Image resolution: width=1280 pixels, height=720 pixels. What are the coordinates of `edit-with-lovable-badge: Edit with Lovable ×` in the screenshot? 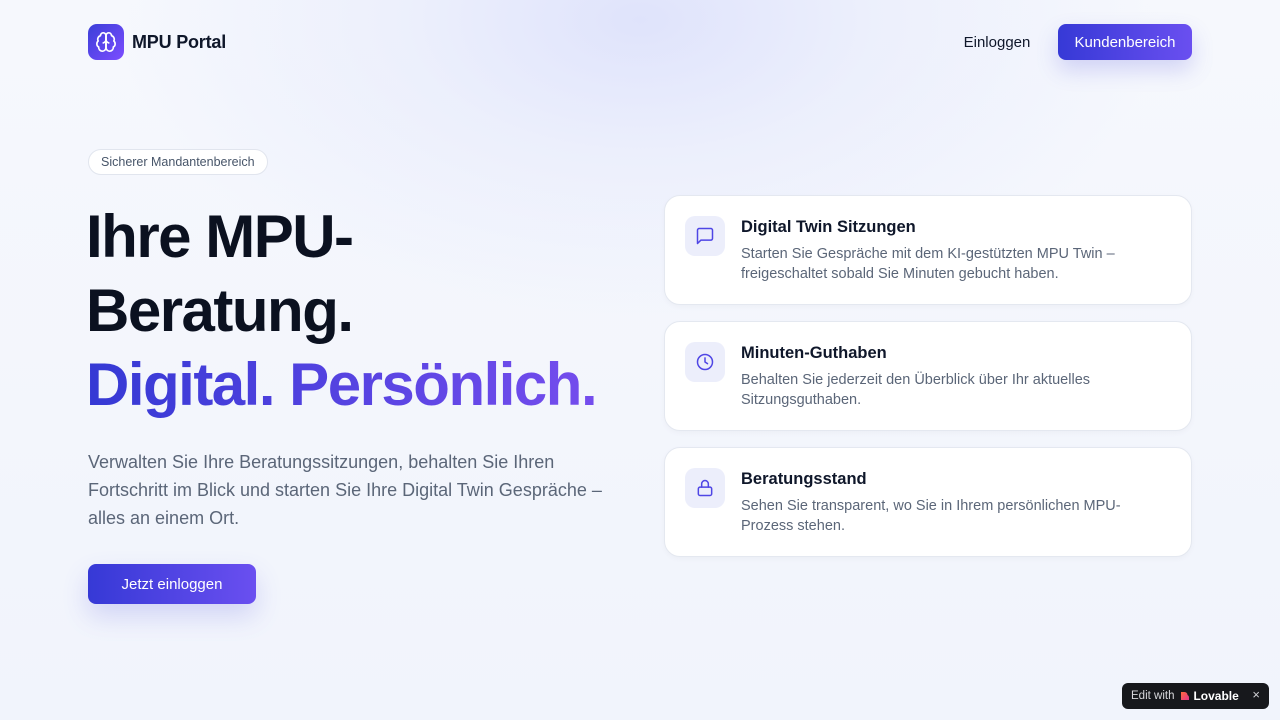 It's located at (1195, 696).